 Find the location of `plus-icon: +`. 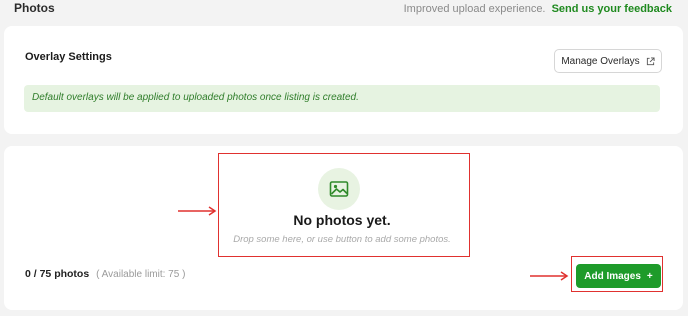

plus-icon: + is located at coordinates (649, 276).